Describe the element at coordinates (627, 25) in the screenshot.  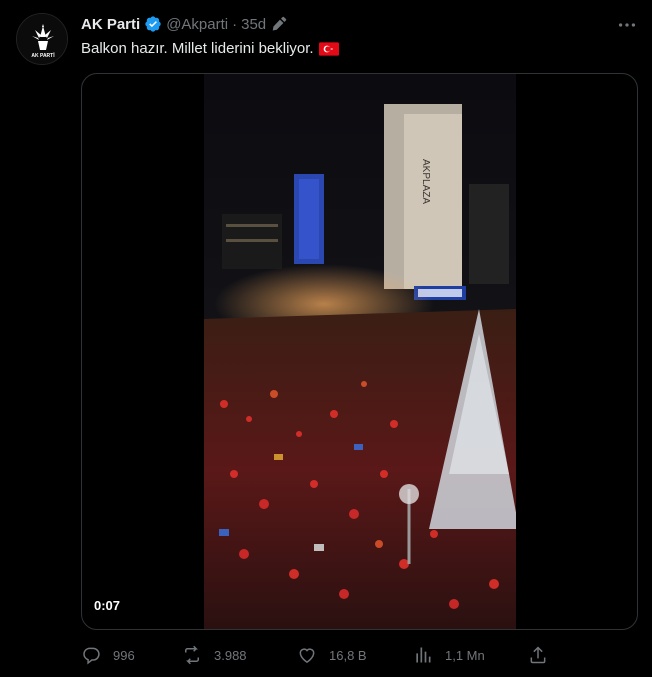
I see `more-options-icon` at that location.